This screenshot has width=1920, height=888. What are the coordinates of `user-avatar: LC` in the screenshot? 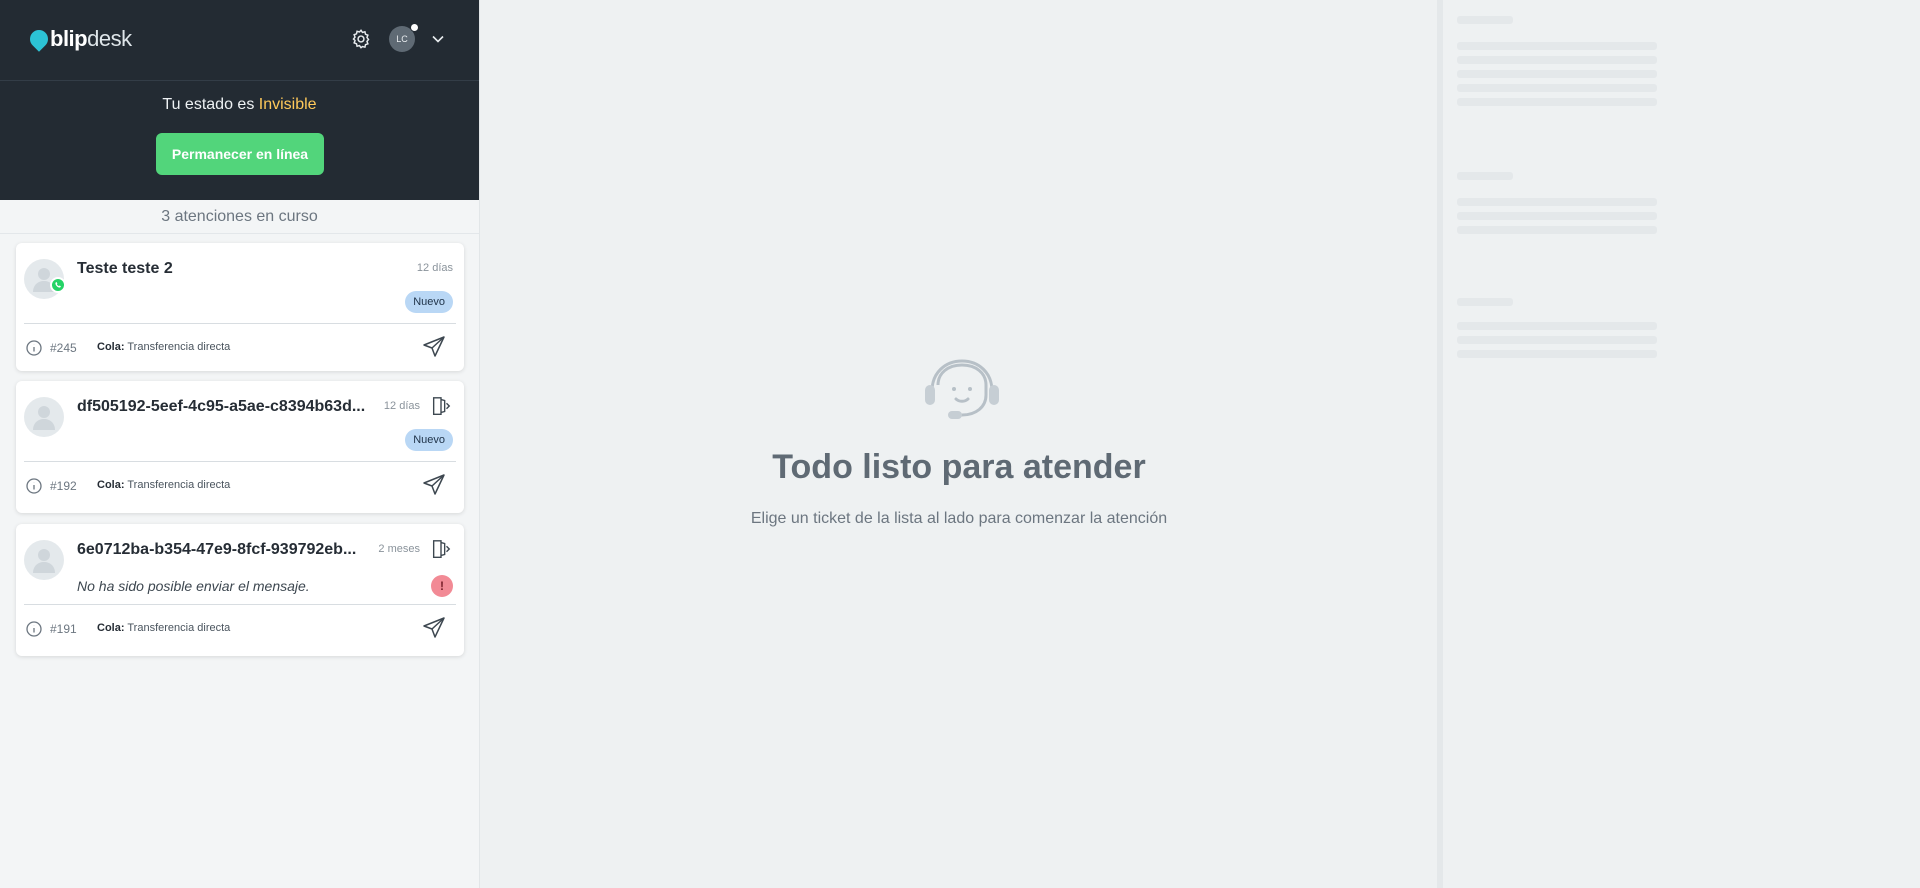 It's located at (404, 37).